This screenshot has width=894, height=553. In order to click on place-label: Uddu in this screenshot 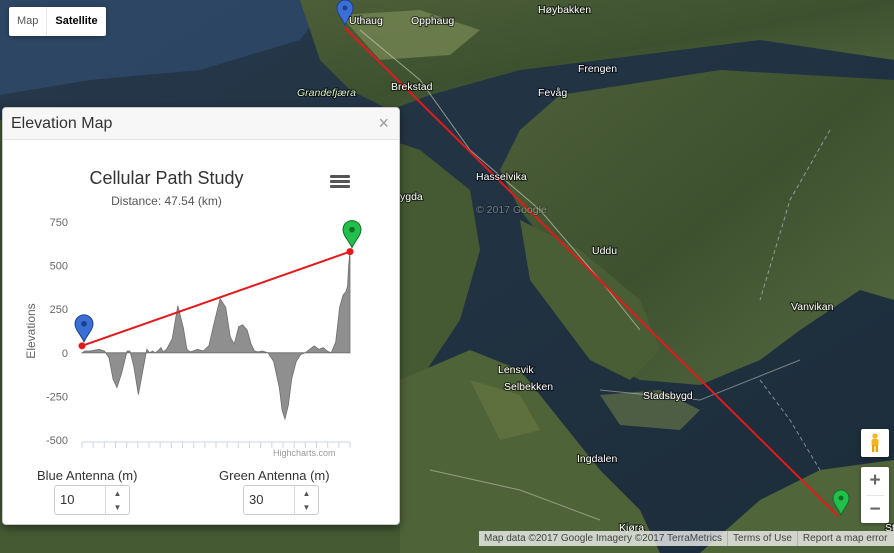, I will do `click(604, 251)`.